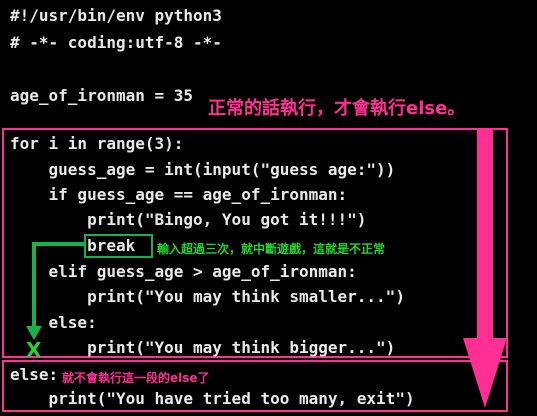 This screenshot has width=537, height=416. What do you see at coordinates (207, 296) in the screenshot?
I see `print-smaller-line: print("You may think smaller...")` at bounding box center [207, 296].